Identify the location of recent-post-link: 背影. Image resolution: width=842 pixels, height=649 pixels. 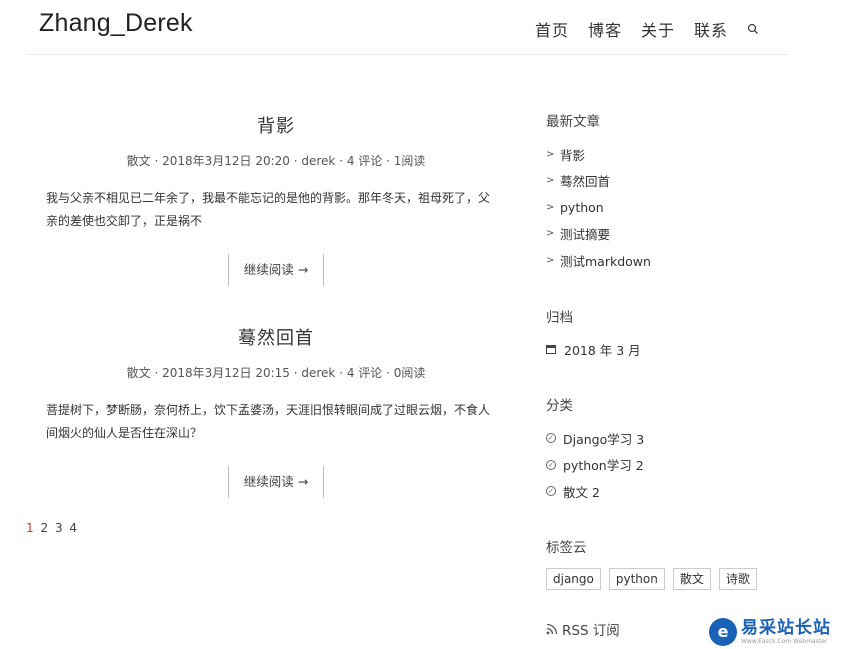
(572, 154).